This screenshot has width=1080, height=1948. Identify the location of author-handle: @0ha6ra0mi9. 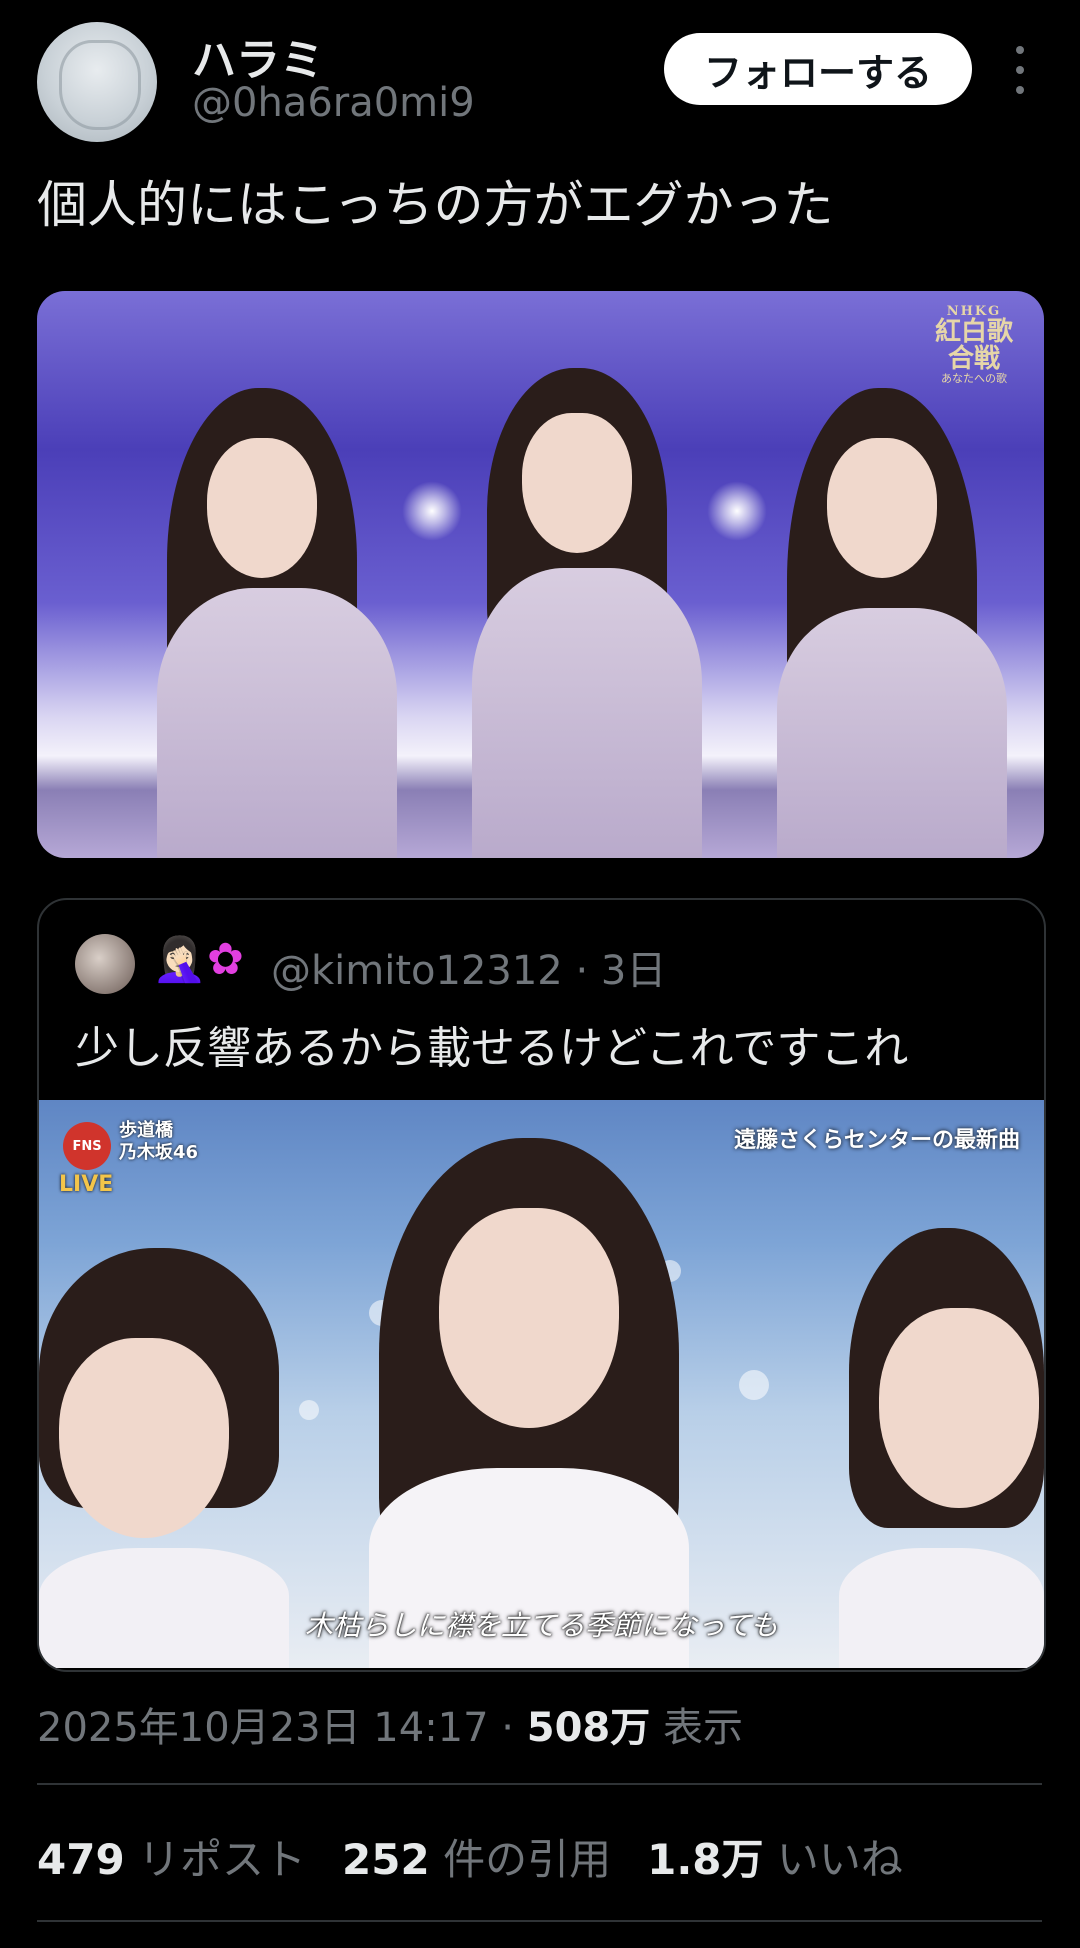
(333, 103).